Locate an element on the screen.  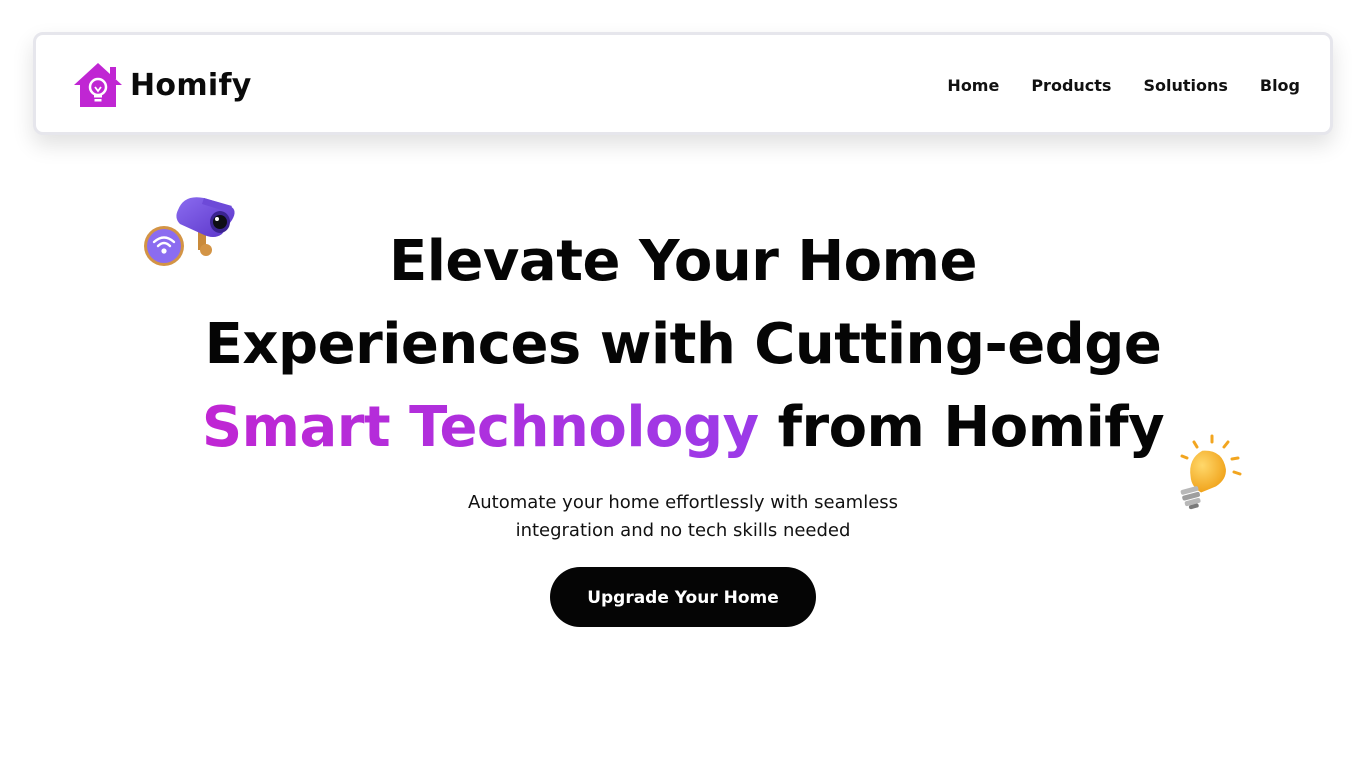
house-bulb-icon is located at coordinates (98, 85).